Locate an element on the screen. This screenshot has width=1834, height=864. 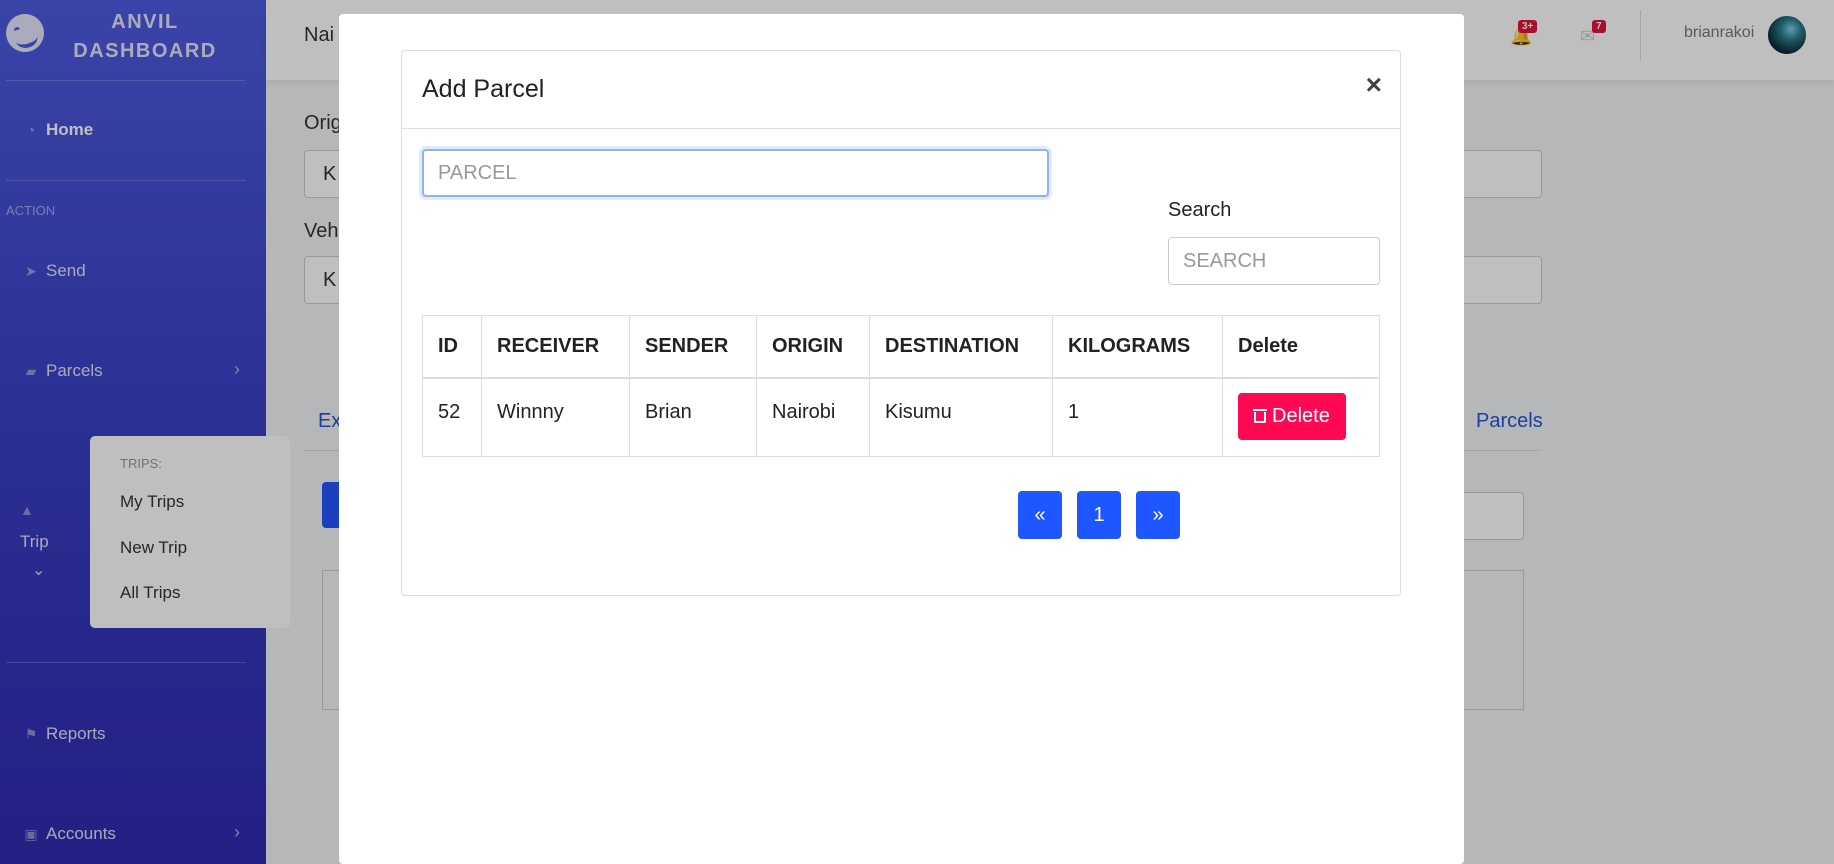
column-header-kilograms: KILOGRAMS is located at coordinates (1137, 347).